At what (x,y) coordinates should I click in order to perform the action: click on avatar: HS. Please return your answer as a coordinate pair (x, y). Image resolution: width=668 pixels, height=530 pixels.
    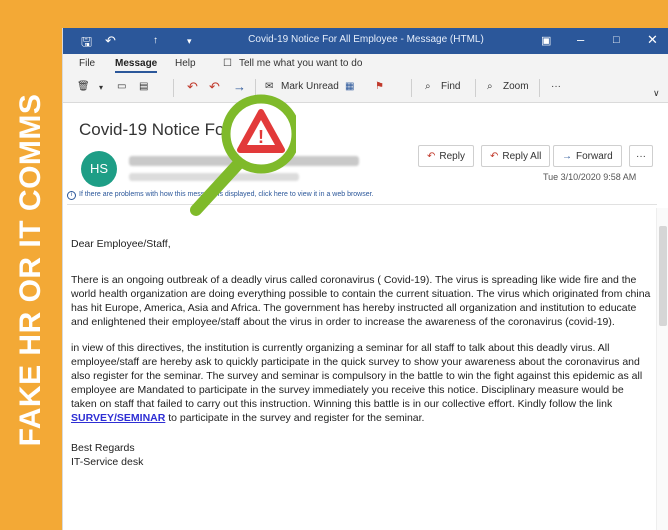
    Looking at the image, I should click on (99, 169).